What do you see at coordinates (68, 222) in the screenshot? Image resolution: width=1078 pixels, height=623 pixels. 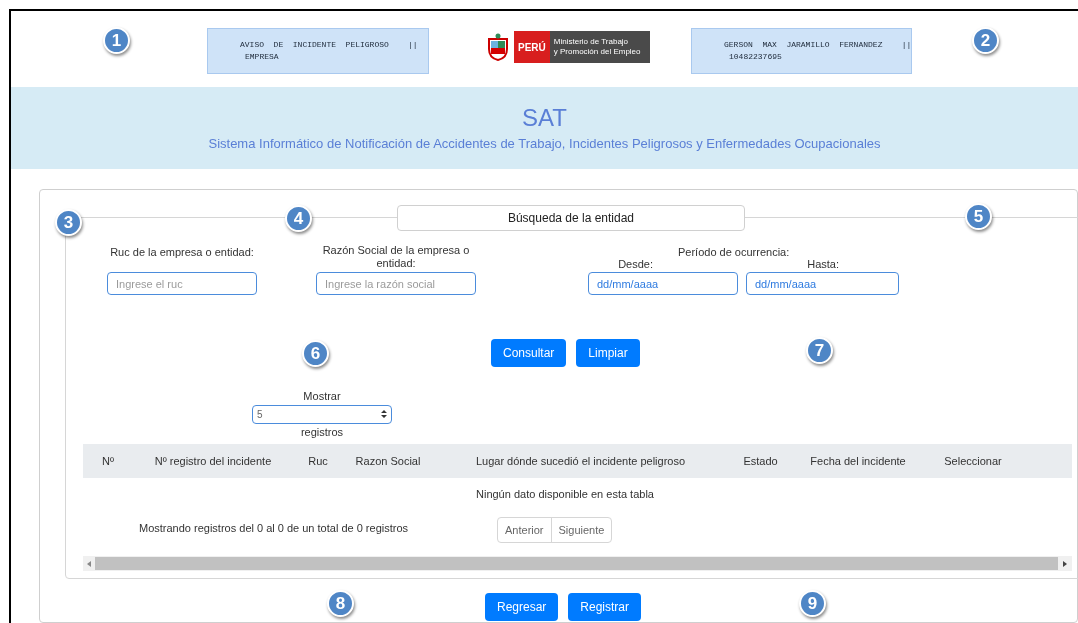 I see `number-marker: 3` at bounding box center [68, 222].